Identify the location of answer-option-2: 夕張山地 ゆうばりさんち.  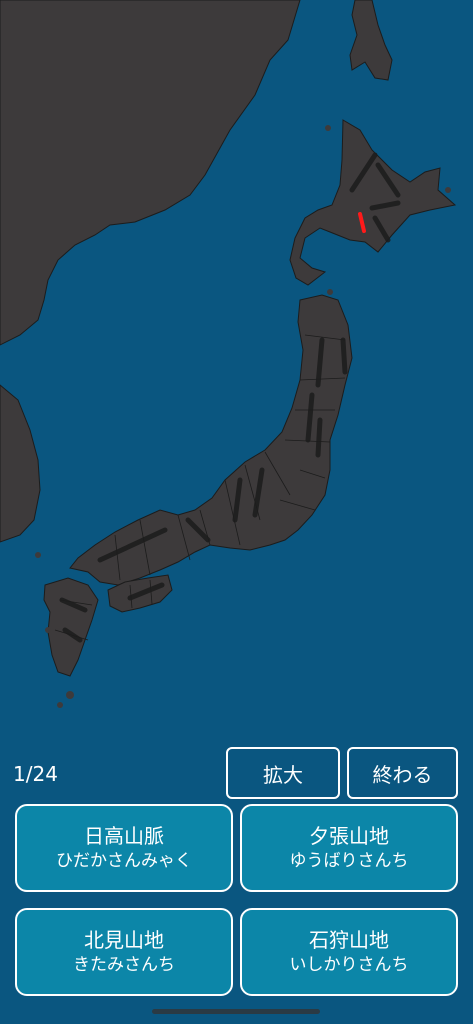
(349, 848).